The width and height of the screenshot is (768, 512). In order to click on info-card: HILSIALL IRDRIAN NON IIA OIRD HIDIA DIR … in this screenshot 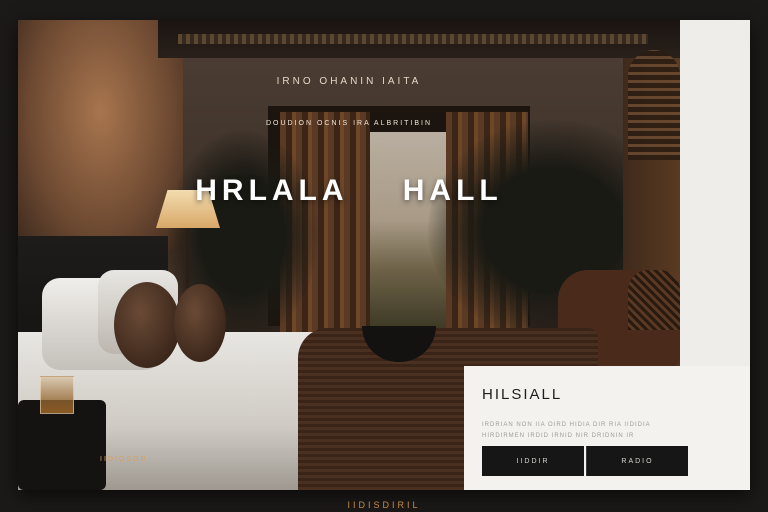, I will do `click(607, 428)`.